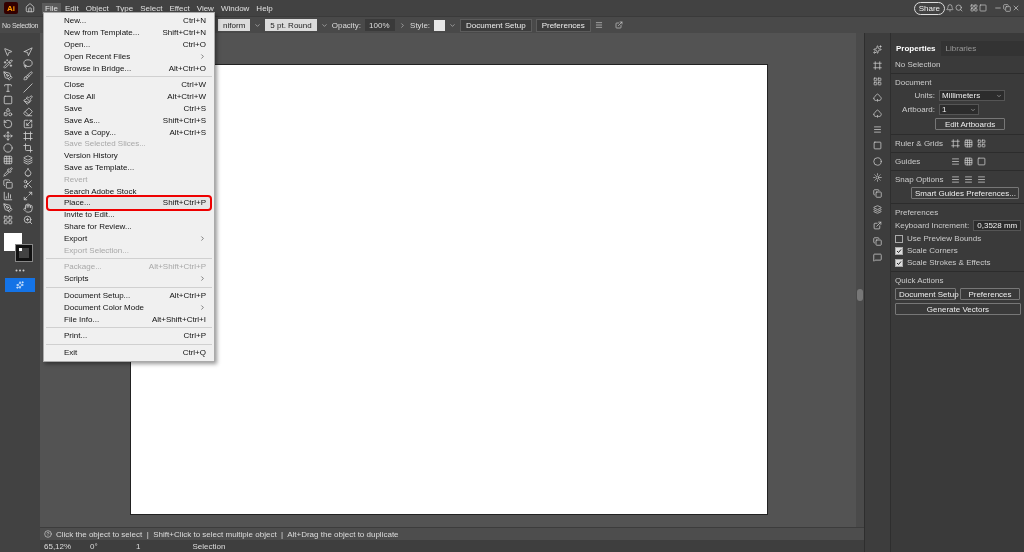 This screenshot has width=1024, height=552. Describe the element at coordinates (129, 307) in the screenshot. I see `menu-item: Document Color Mode` at that location.